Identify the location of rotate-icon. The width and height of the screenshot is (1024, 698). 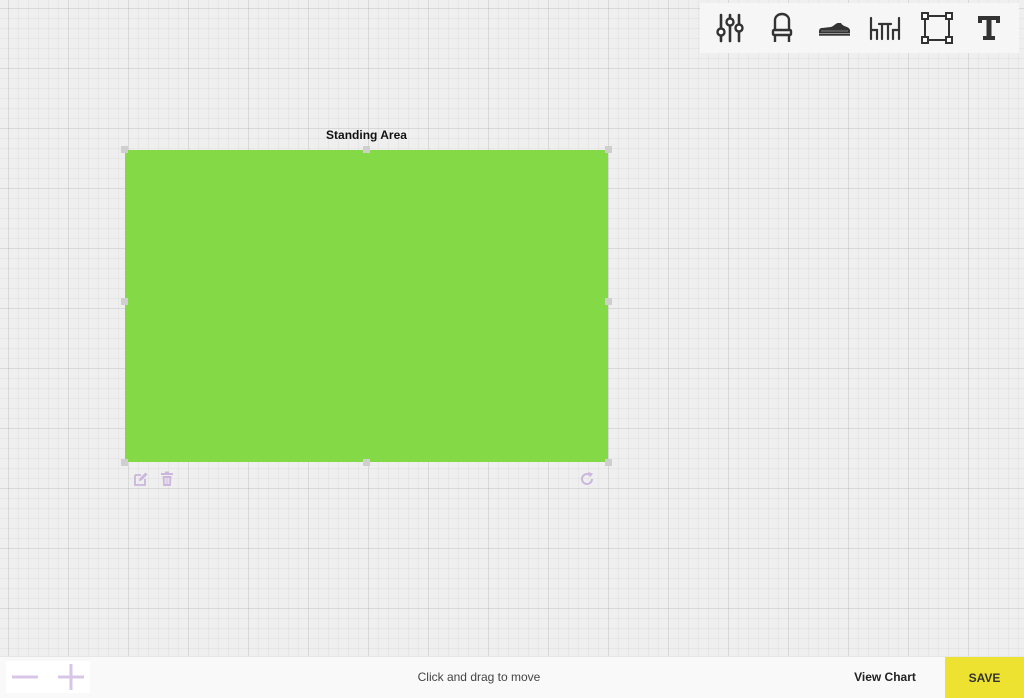
(587, 478).